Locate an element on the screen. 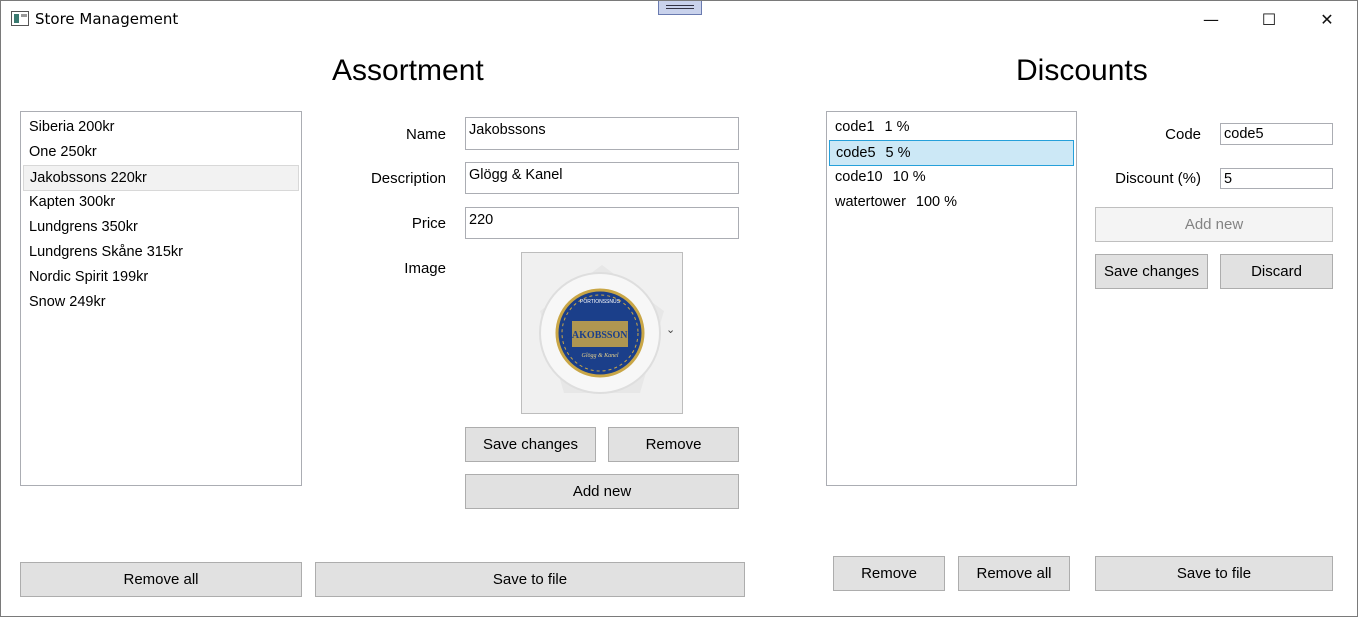 The height and width of the screenshot is (617, 1358). list-item: Snow 249kr is located at coordinates (161, 302).